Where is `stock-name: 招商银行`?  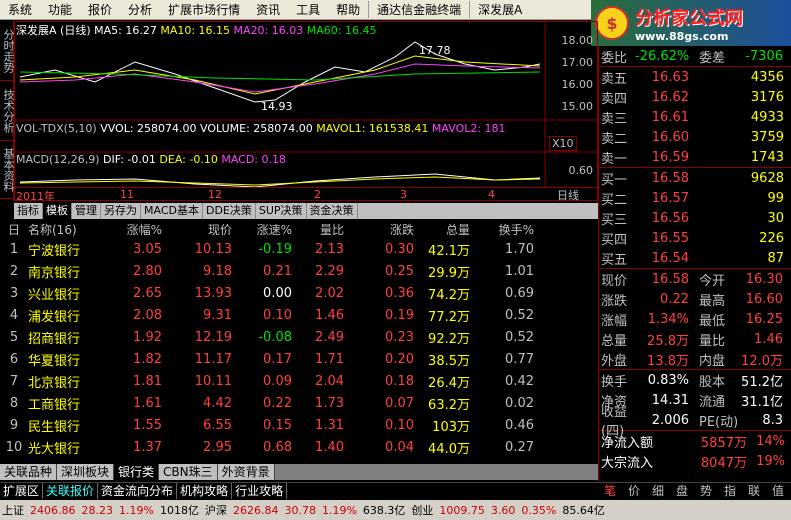
stock-name: 招商银行 is located at coordinates (67, 337).